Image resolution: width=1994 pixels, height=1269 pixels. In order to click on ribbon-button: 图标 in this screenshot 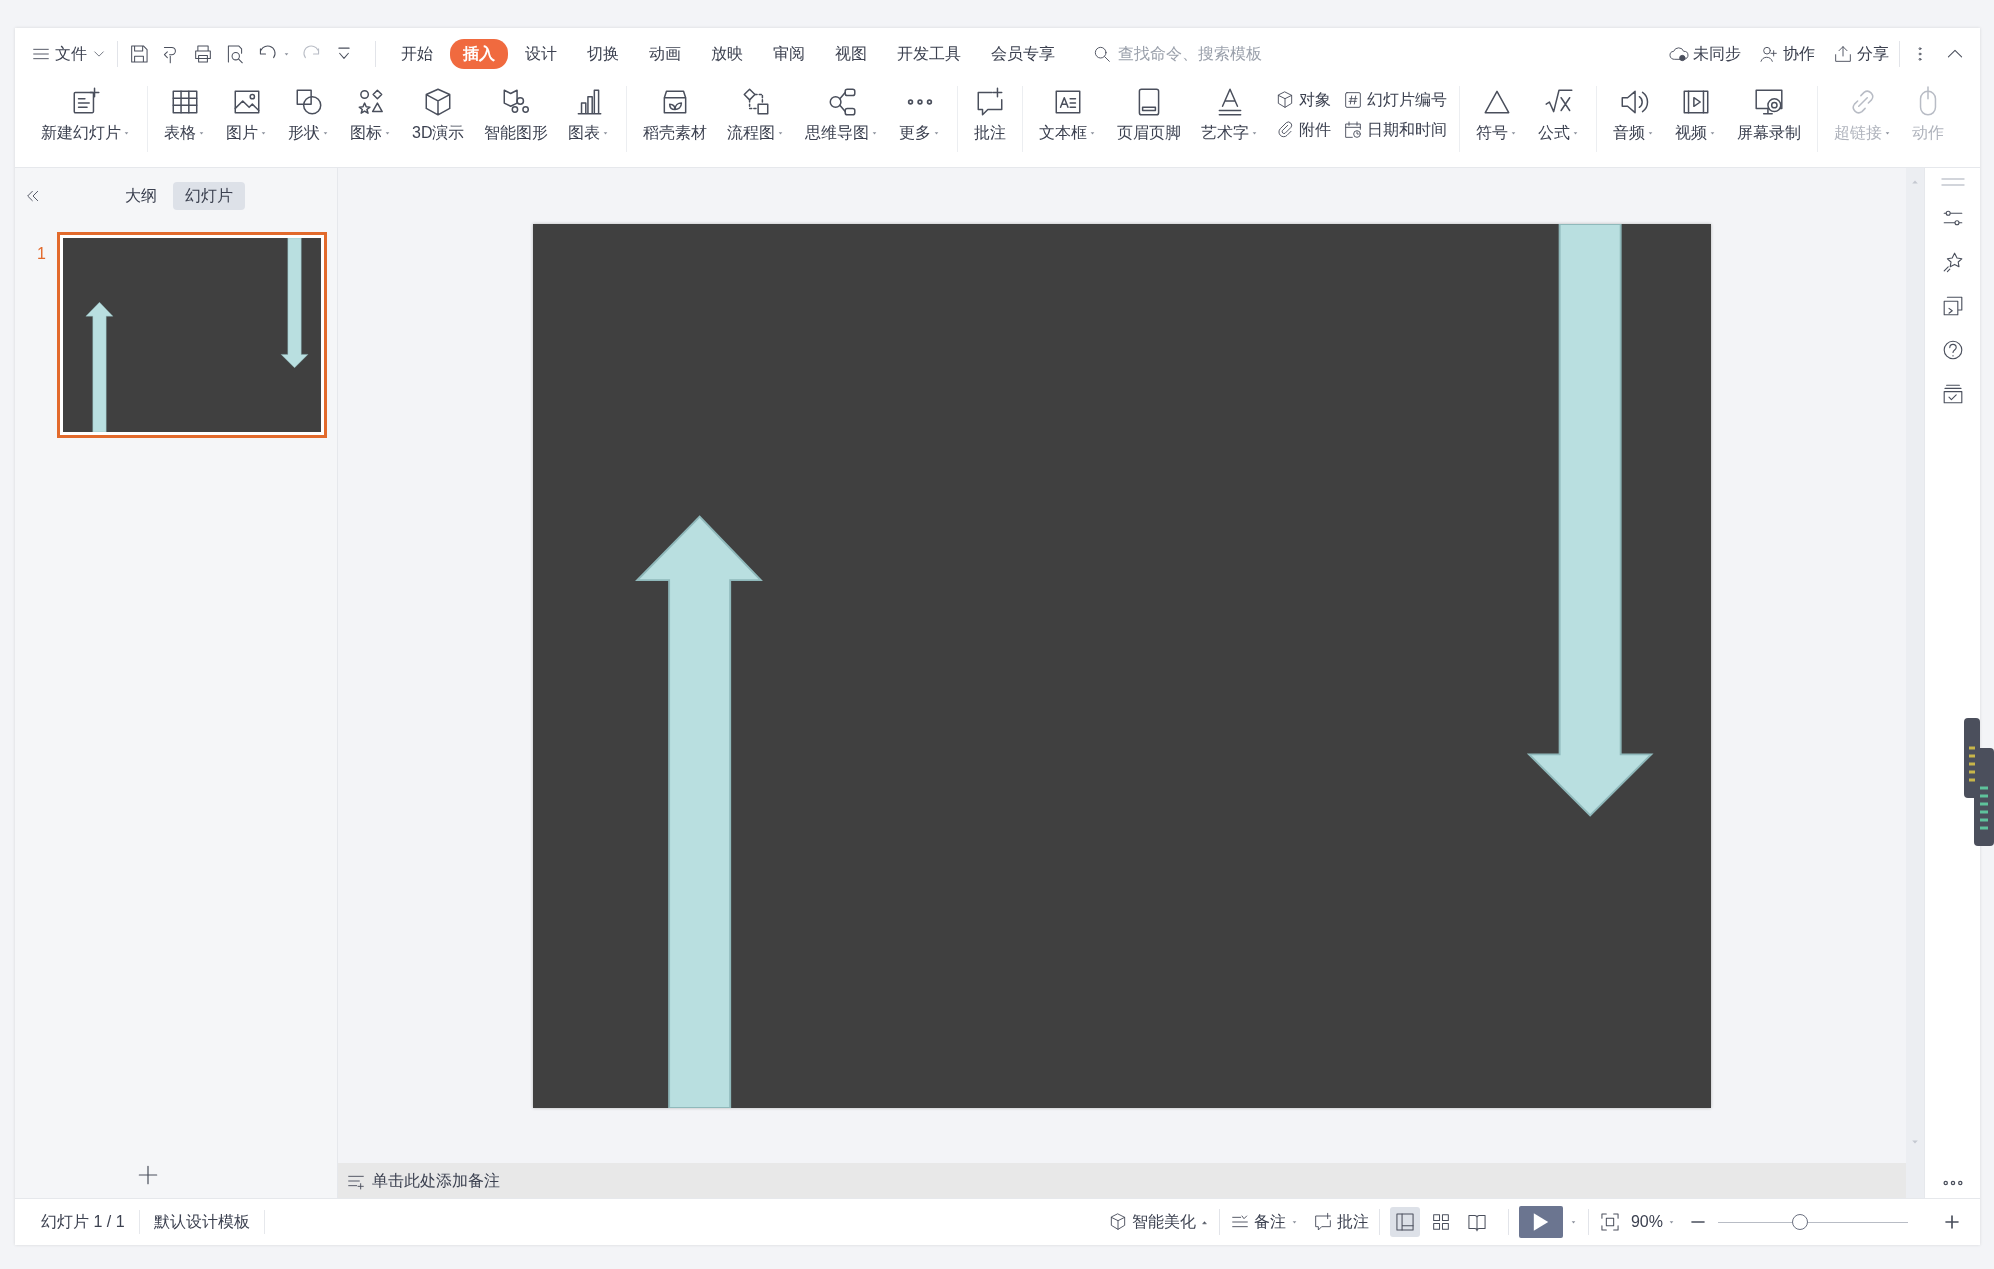, I will do `click(371, 115)`.